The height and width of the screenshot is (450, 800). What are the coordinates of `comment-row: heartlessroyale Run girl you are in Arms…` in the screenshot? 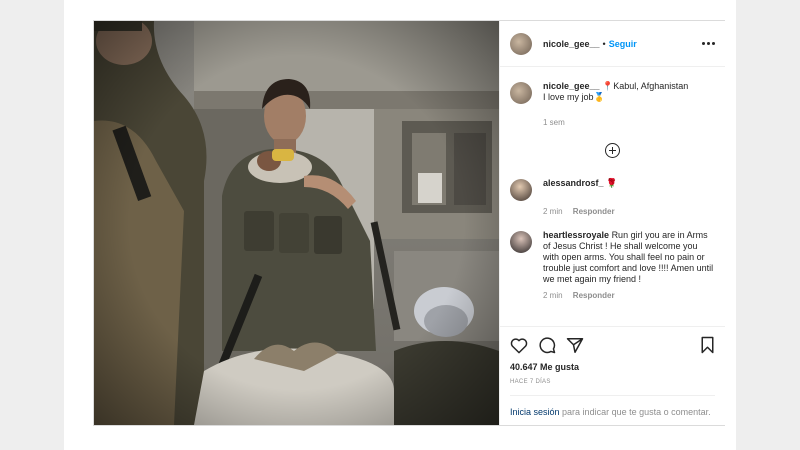 It's located at (612, 257).